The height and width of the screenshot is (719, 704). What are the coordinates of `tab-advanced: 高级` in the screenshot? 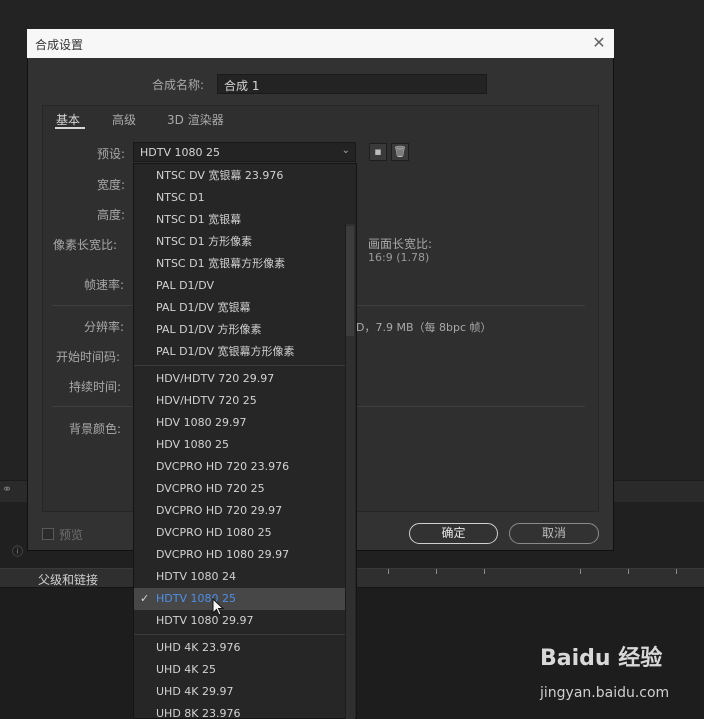 It's located at (124, 119).